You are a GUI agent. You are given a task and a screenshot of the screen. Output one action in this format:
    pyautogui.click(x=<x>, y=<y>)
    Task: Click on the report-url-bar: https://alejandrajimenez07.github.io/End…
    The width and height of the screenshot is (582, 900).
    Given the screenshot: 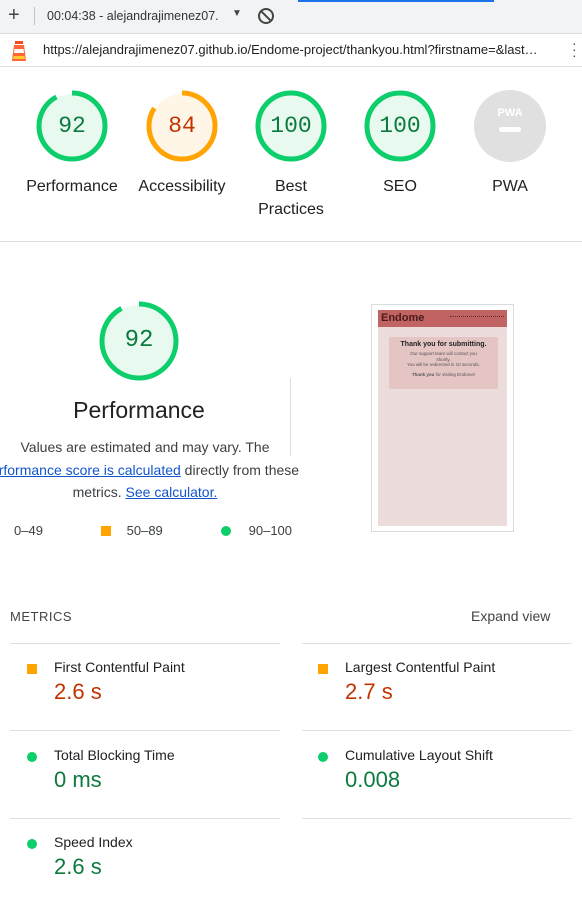 What is the action you would take?
    pyautogui.click(x=291, y=50)
    